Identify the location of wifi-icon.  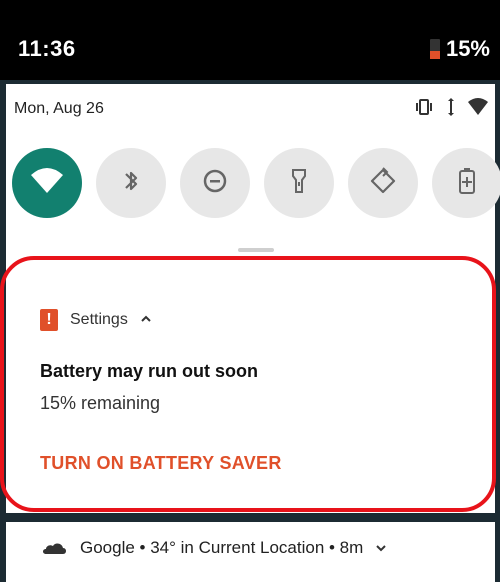
(47, 183).